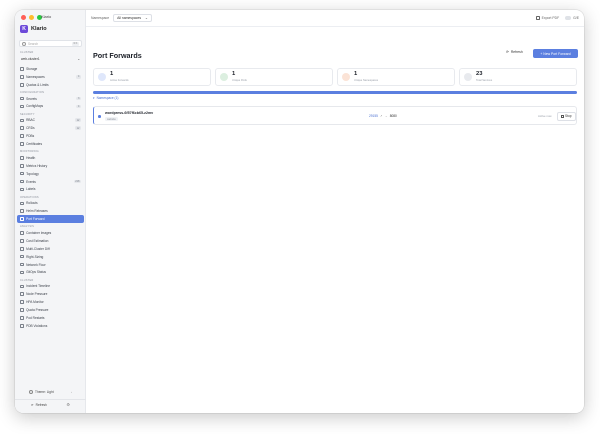  What do you see at coordinates (50, 77) in the screenshot?
I see `sidebar-item-namespaces: Namespaces 4` at bounding box center [50, 77].